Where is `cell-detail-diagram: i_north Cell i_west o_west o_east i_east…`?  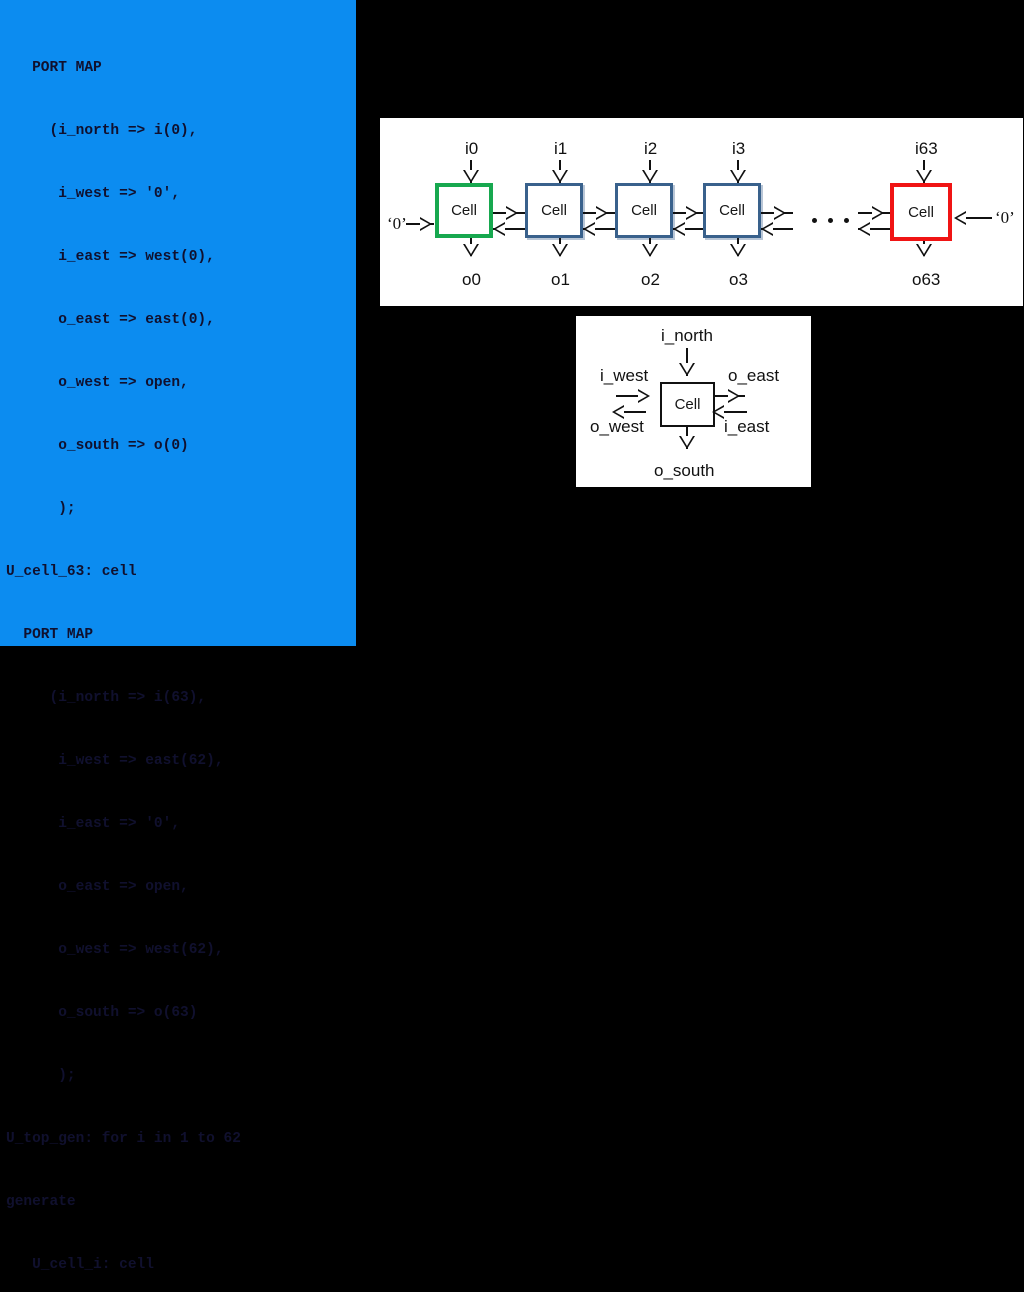
cell-detail-diagram: i_north Cell i_west o_west o_east i_east… is located at coordinates (693, 401).